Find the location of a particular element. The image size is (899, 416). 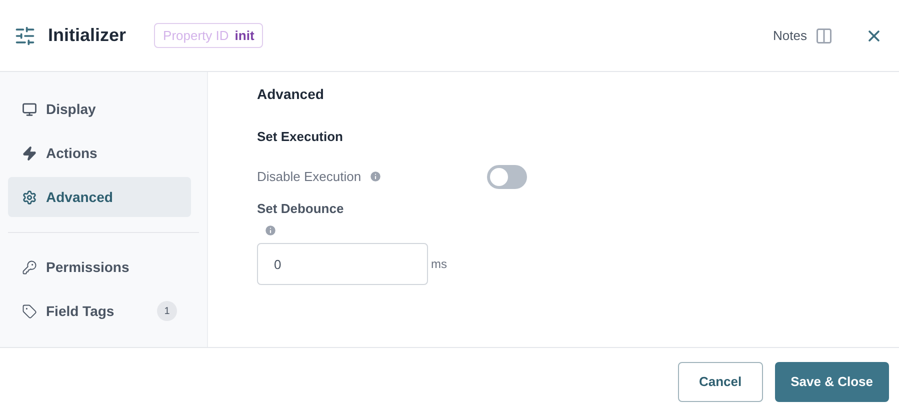

key-icon is located at coordinates (29, 267).